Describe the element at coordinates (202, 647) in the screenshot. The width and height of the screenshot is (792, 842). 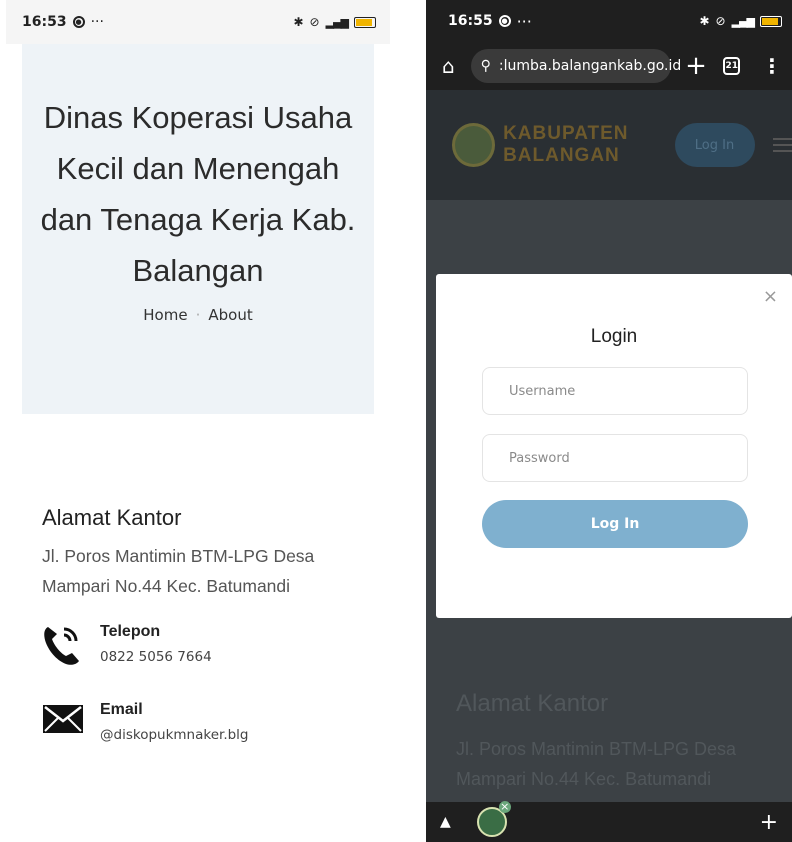
I see `phone-row: Telepon 0822 5056 7664` at that location.